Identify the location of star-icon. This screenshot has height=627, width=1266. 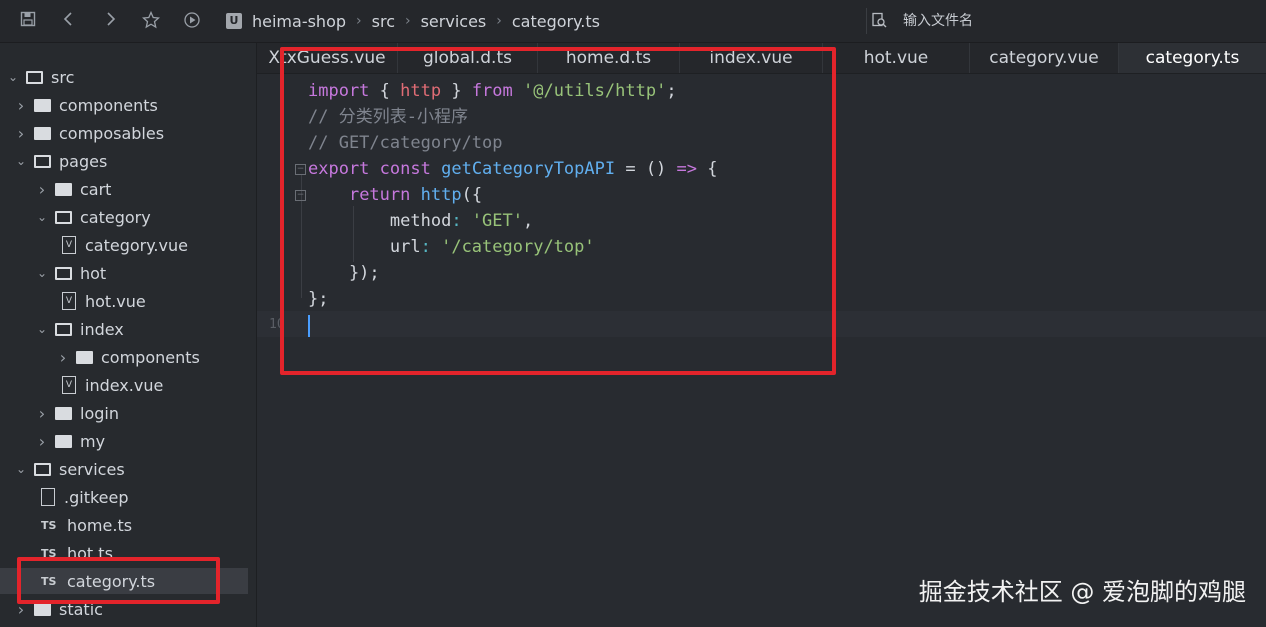
(151, 20).